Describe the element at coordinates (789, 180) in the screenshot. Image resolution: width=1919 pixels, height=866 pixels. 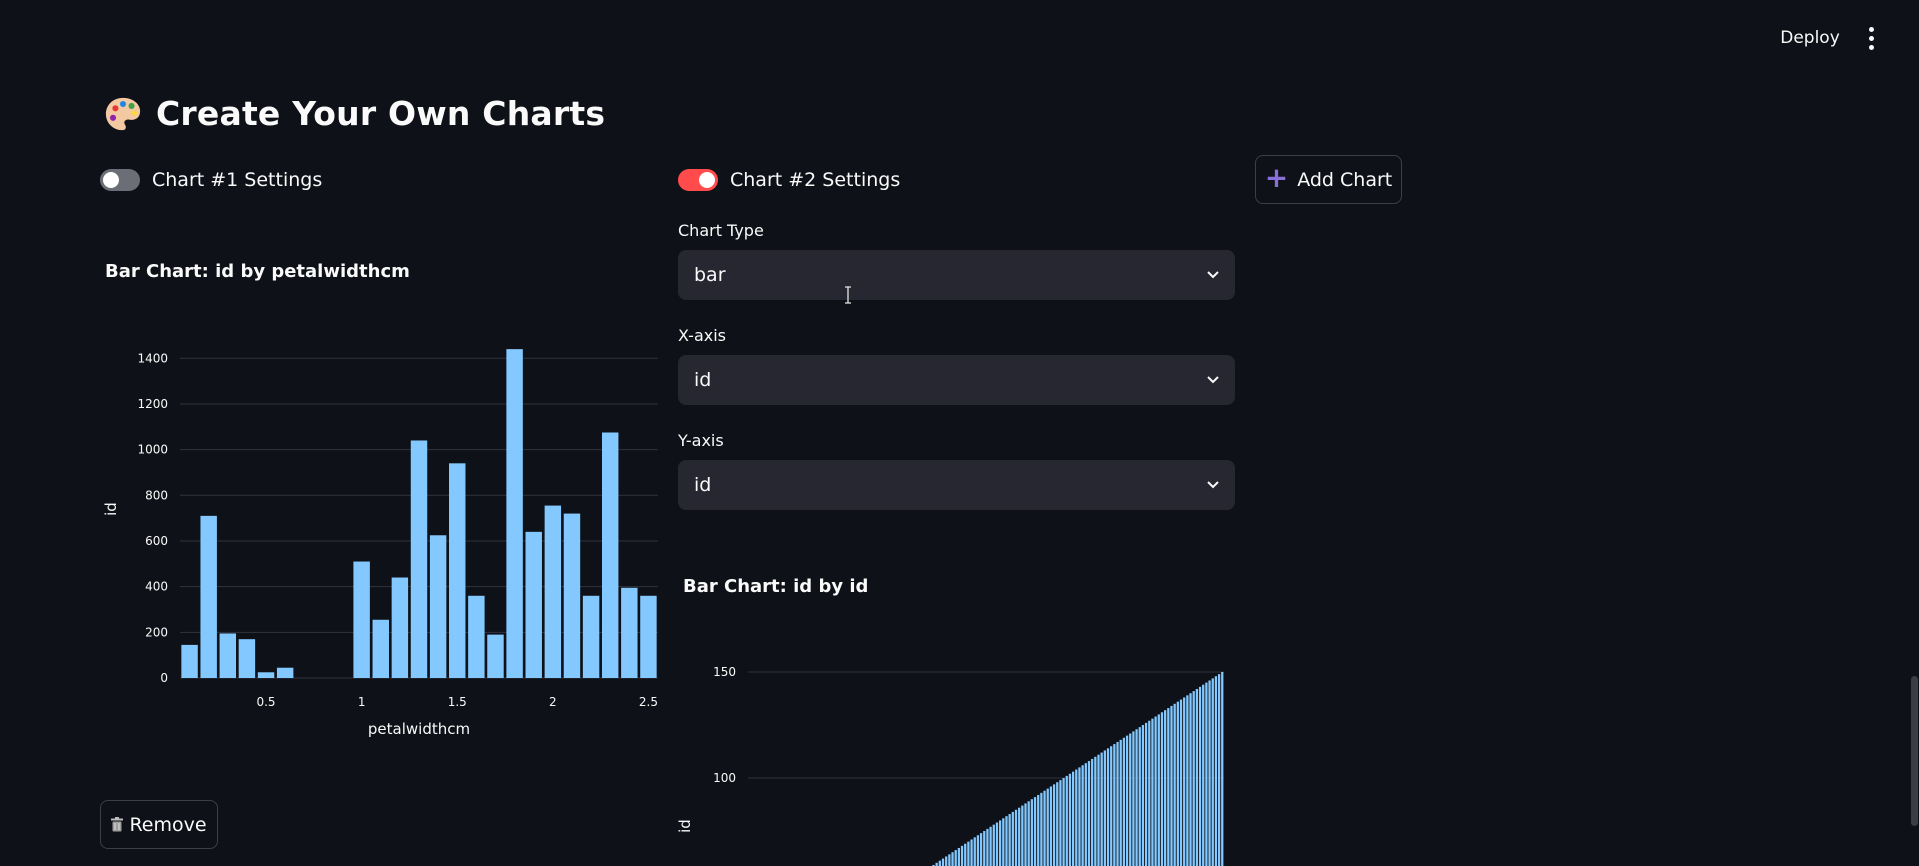
I see `chart2-settings-toggle: Chart #2 Settings` at that location.